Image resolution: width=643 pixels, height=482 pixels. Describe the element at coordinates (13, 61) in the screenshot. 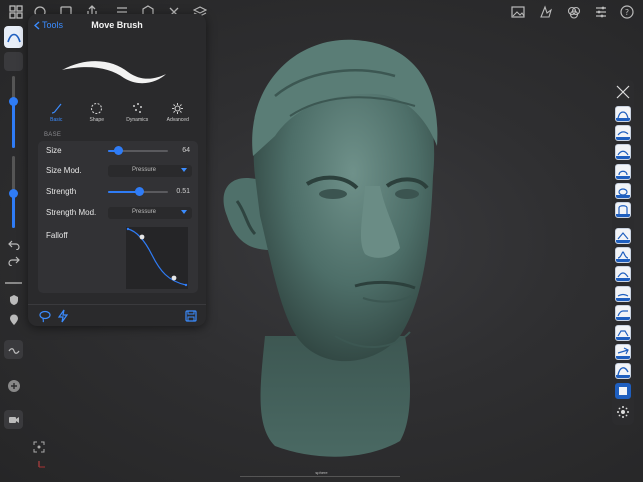

I see `secondary-slot-button` at that location.